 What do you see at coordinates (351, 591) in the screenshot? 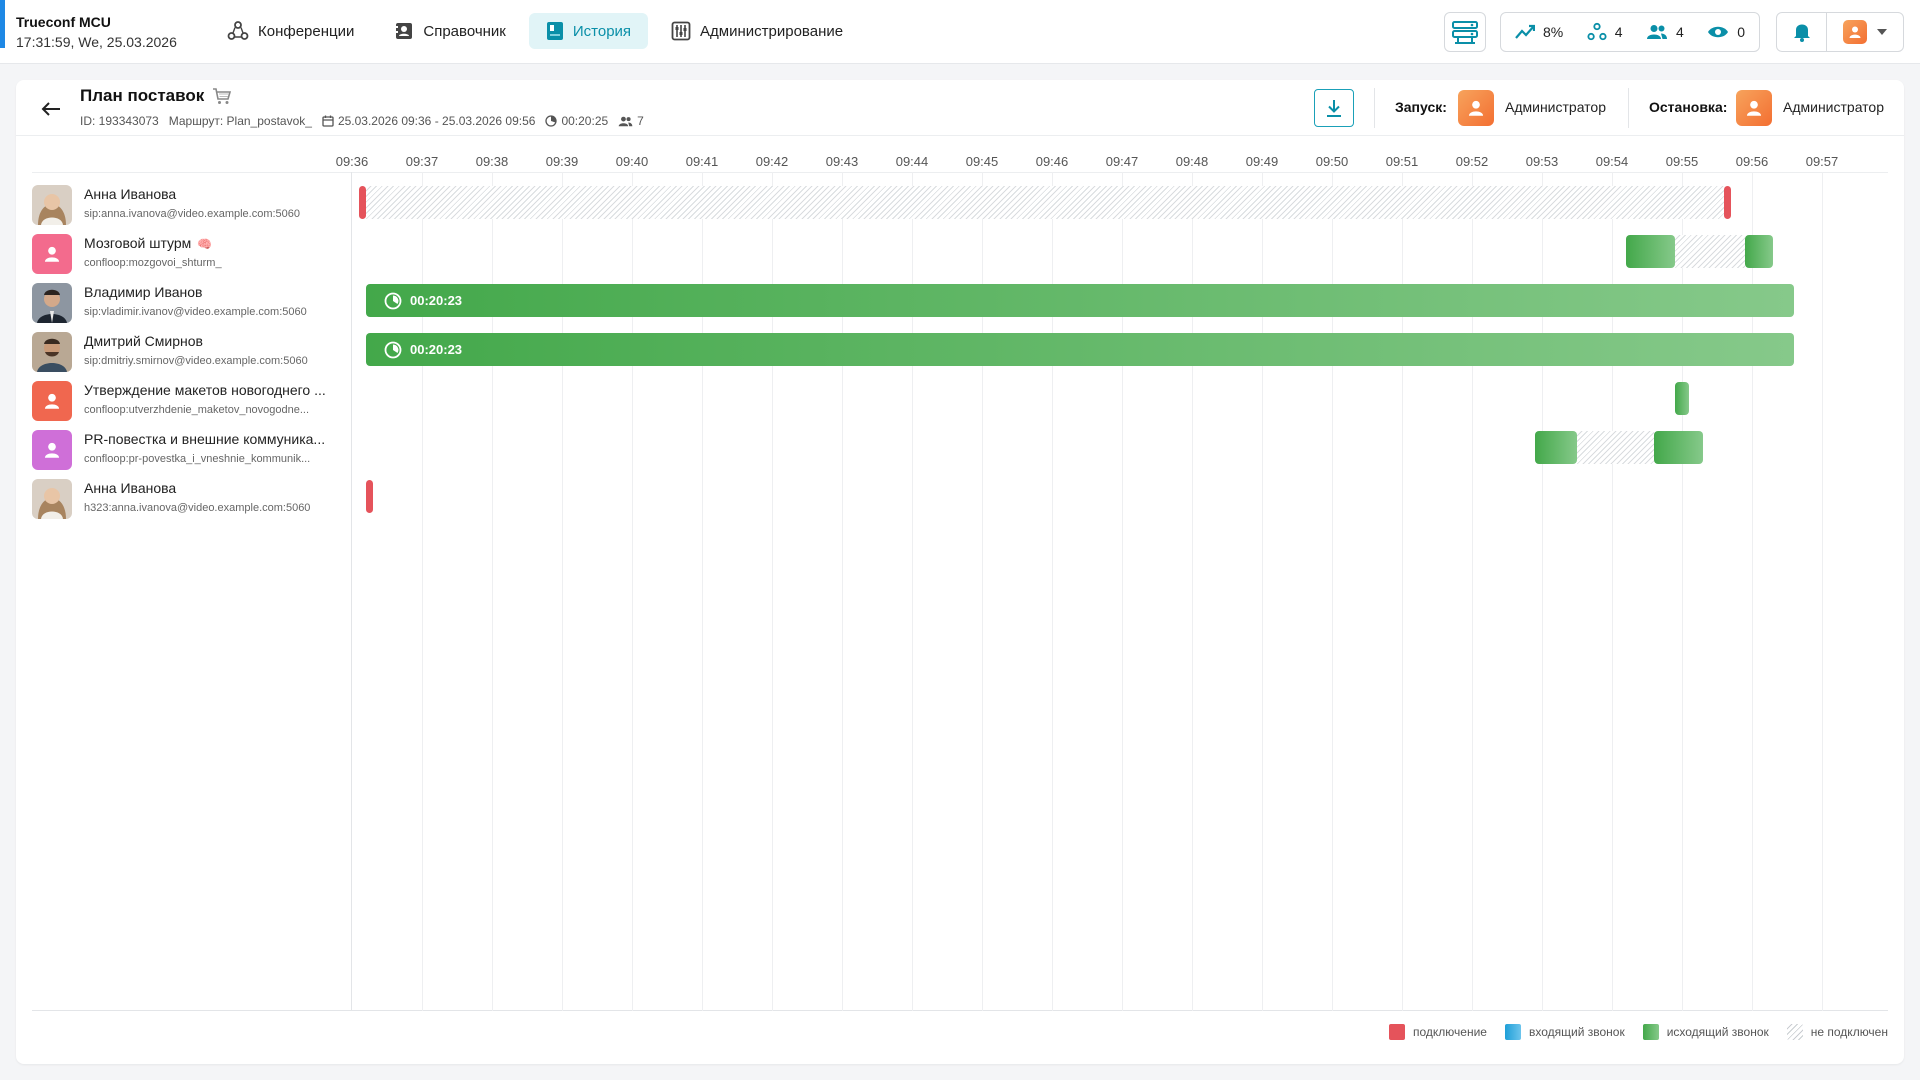
I see `timeline-plot-edge` at bounding box center [351, 591].